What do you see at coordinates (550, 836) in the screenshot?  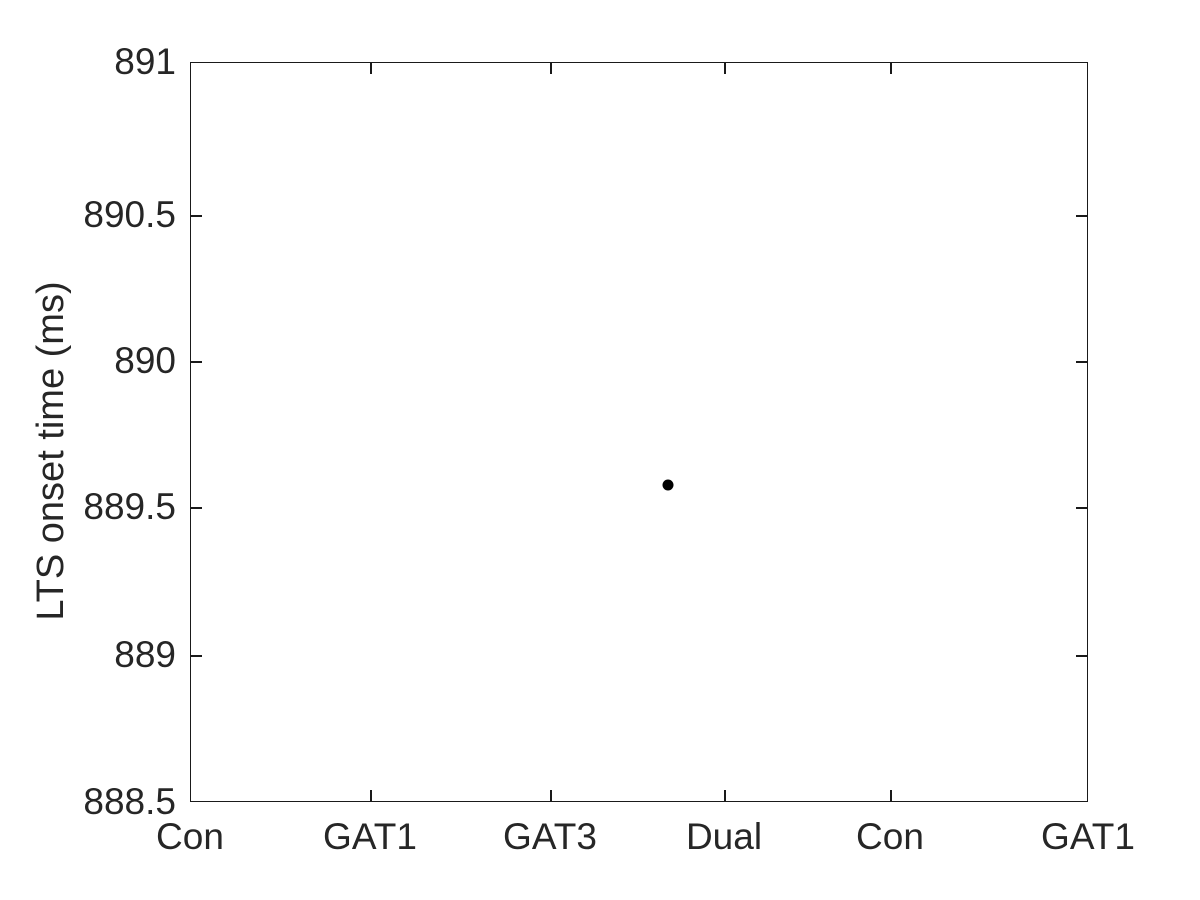 I see `x-tick-label: GAT3` at bounding box center [550, 836].